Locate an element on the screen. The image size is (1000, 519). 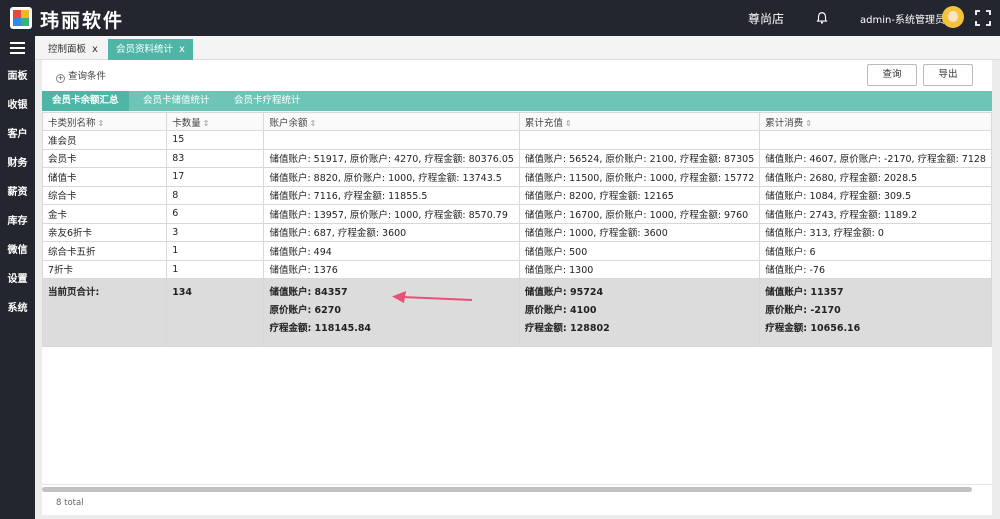
tab-member-stats: 会员资料统计 x is located at coordinates (150, 49).